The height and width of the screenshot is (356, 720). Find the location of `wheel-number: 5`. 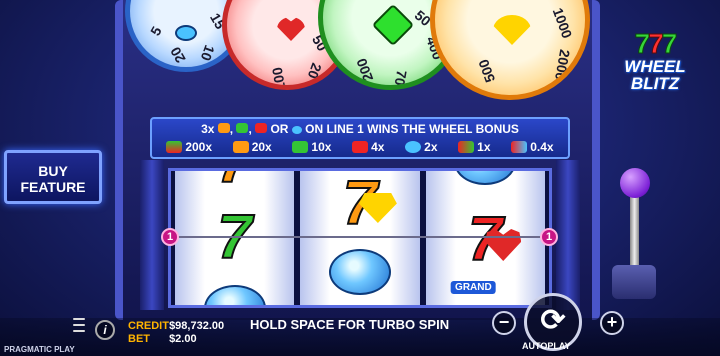

wheel-number: 5 is located at coordinates (156, 31).